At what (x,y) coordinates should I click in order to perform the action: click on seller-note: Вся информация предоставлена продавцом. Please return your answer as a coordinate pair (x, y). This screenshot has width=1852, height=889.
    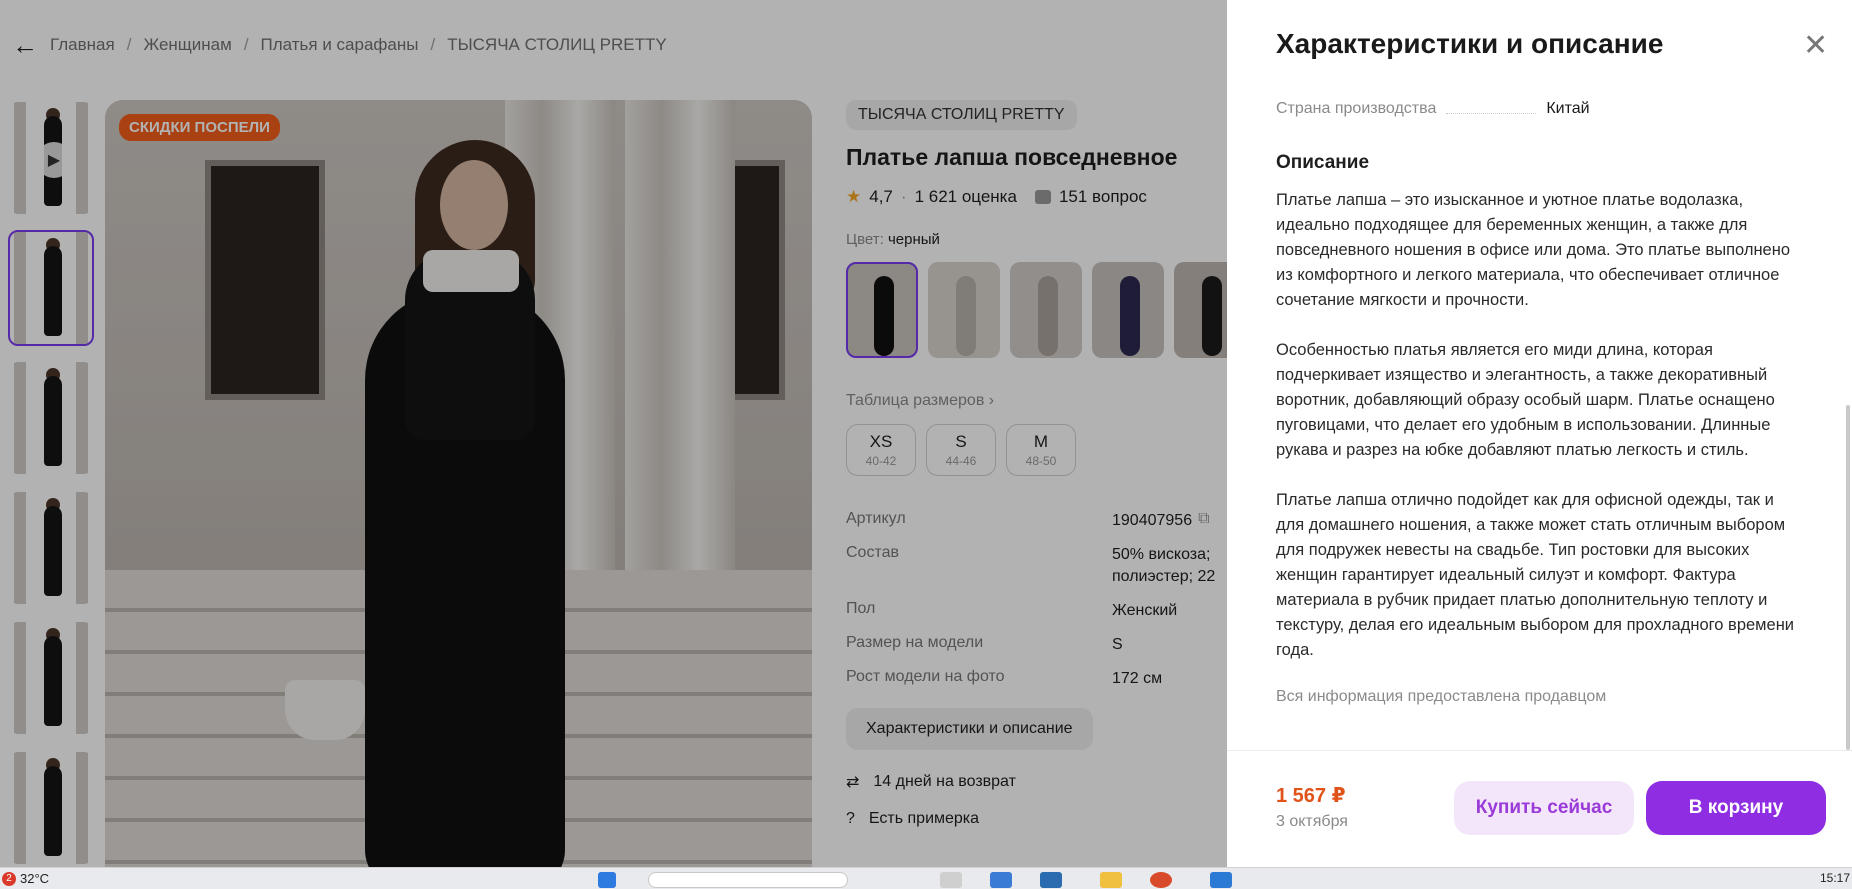
    Looking at the image, I should click on (1441, 696).